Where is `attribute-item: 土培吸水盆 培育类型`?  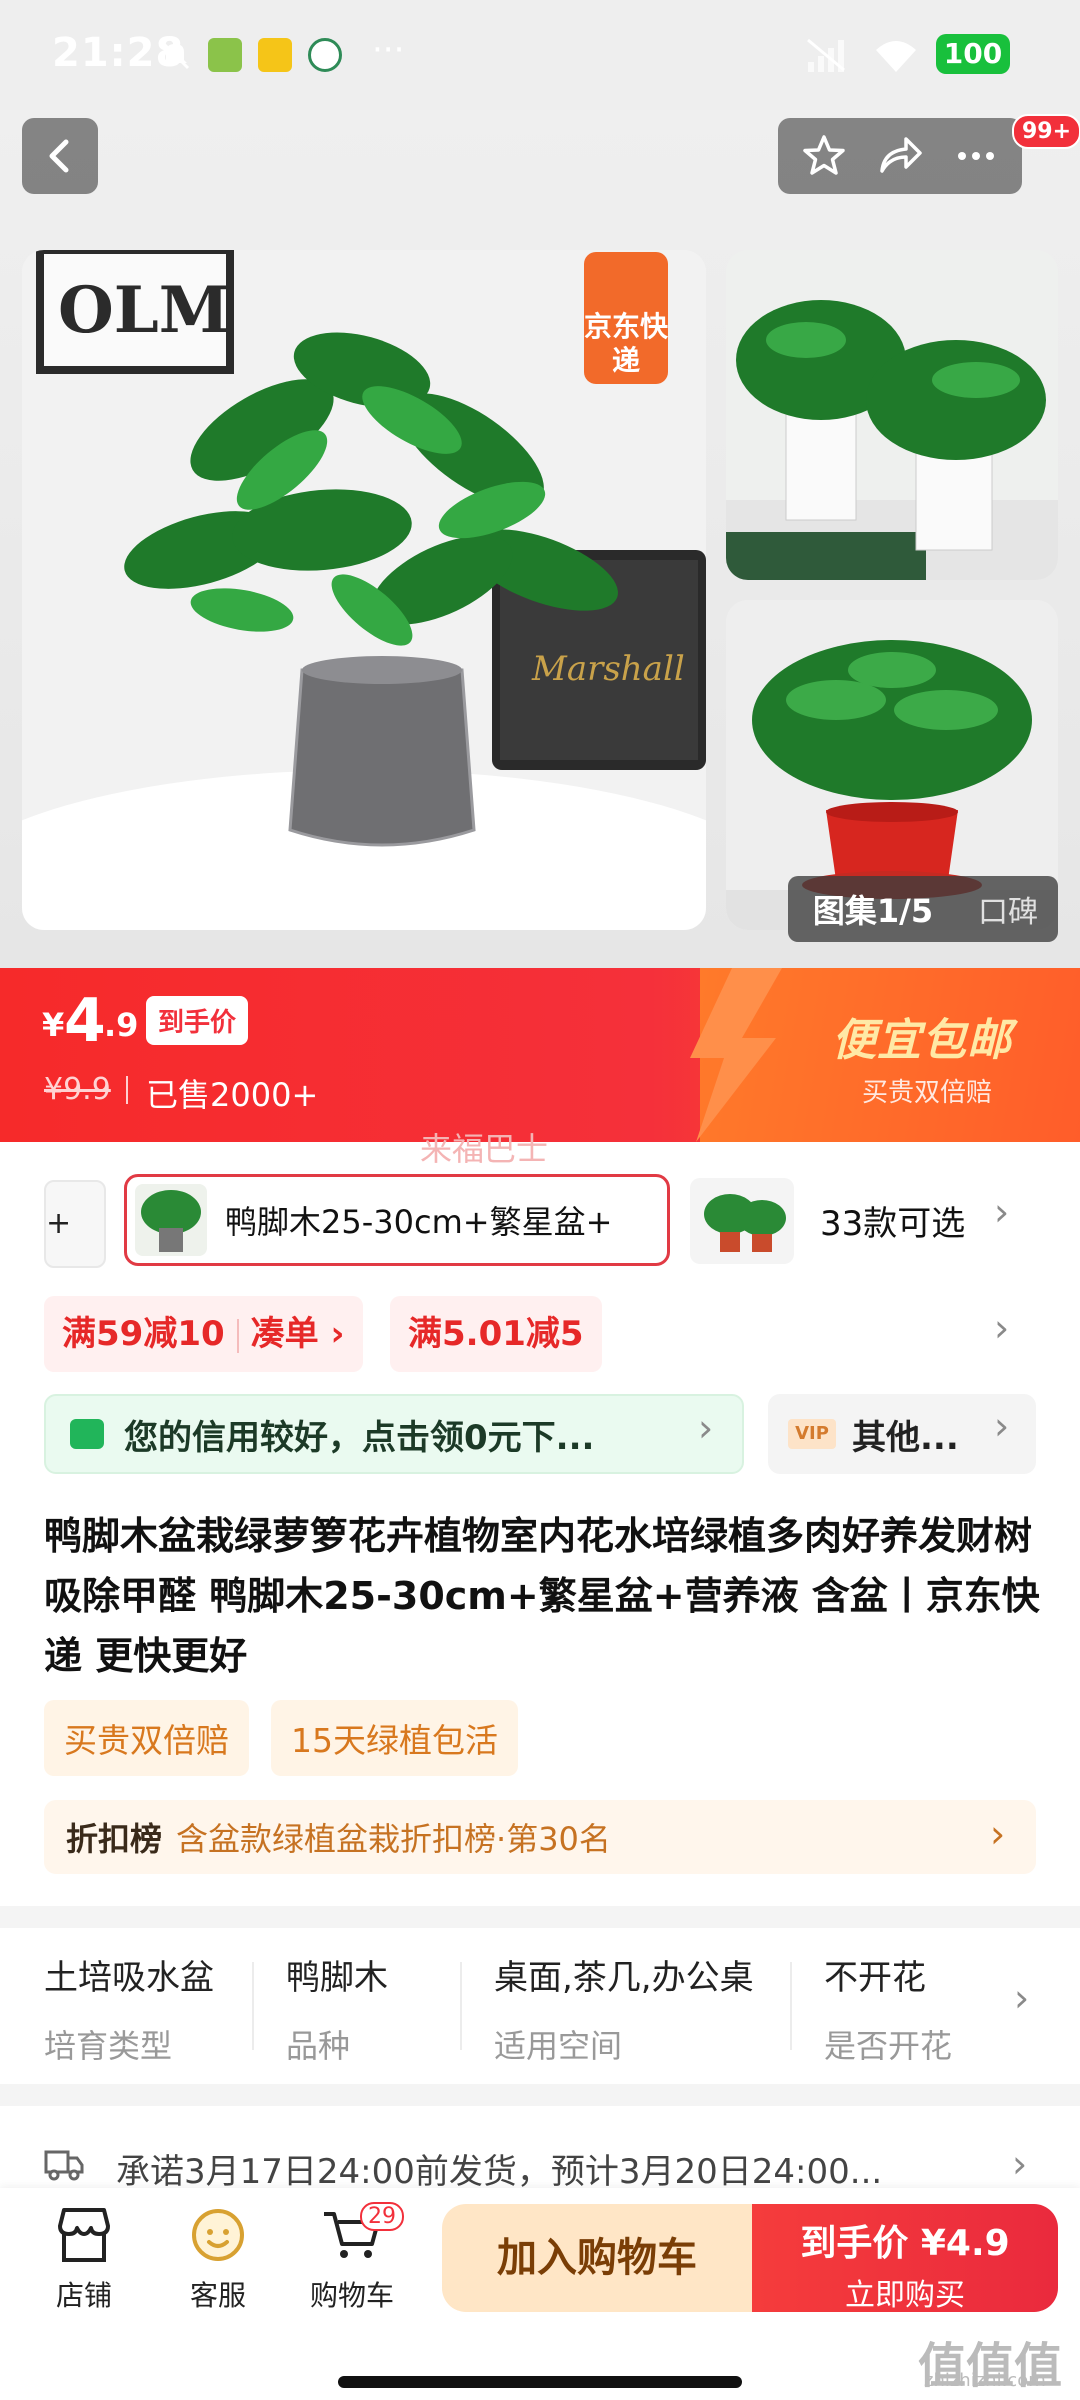 attribute-item: 土培吸水盆 培育类型 is located at coordinates (129, 2008).